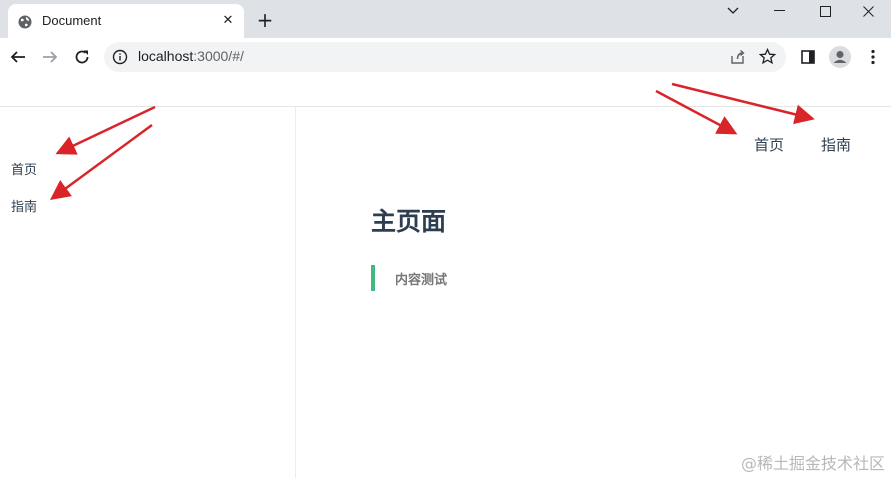 The height and width of the screenshot is (478, 891). What do you see at coordinates (72, 20) in the screenshot?
I see `tab-title: Document` at bounding box center [72, 20].